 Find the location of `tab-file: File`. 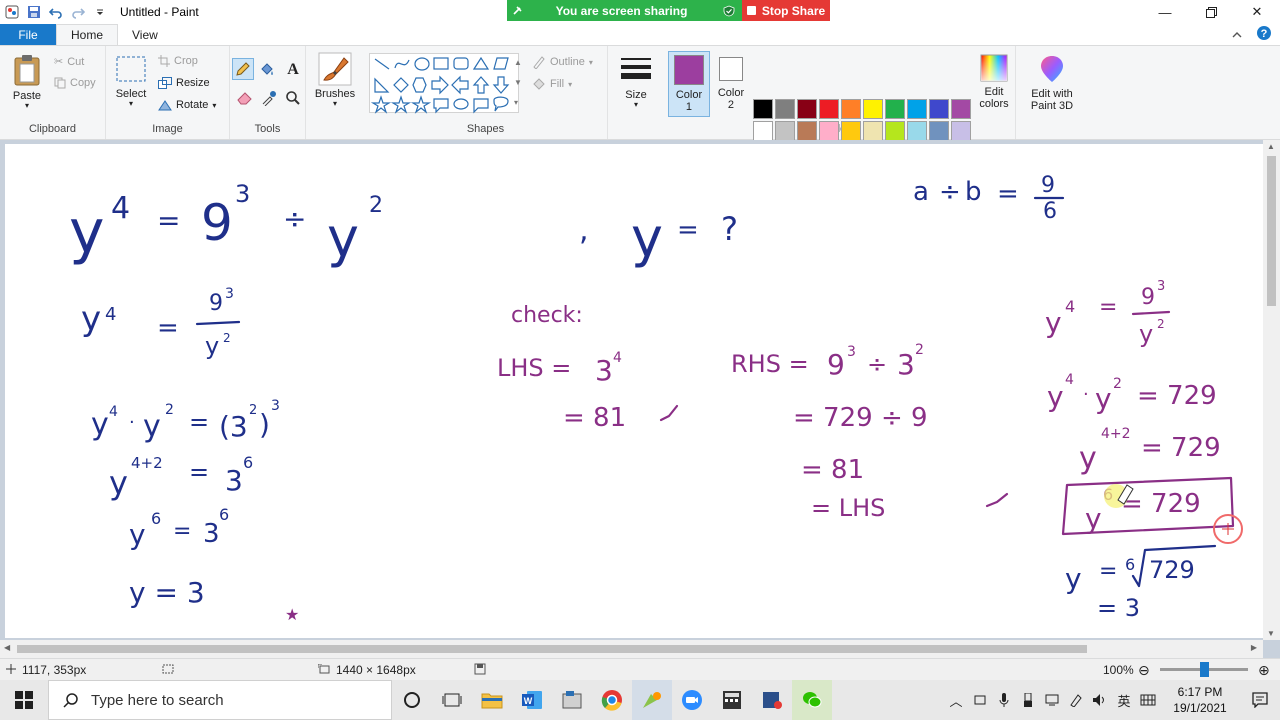

tab-file: File is located at coordinates (28, 34).